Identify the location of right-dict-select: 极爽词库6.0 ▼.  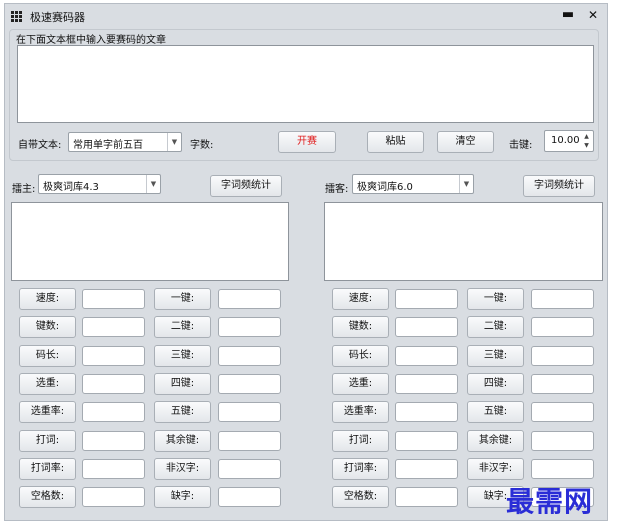
(413, 184).